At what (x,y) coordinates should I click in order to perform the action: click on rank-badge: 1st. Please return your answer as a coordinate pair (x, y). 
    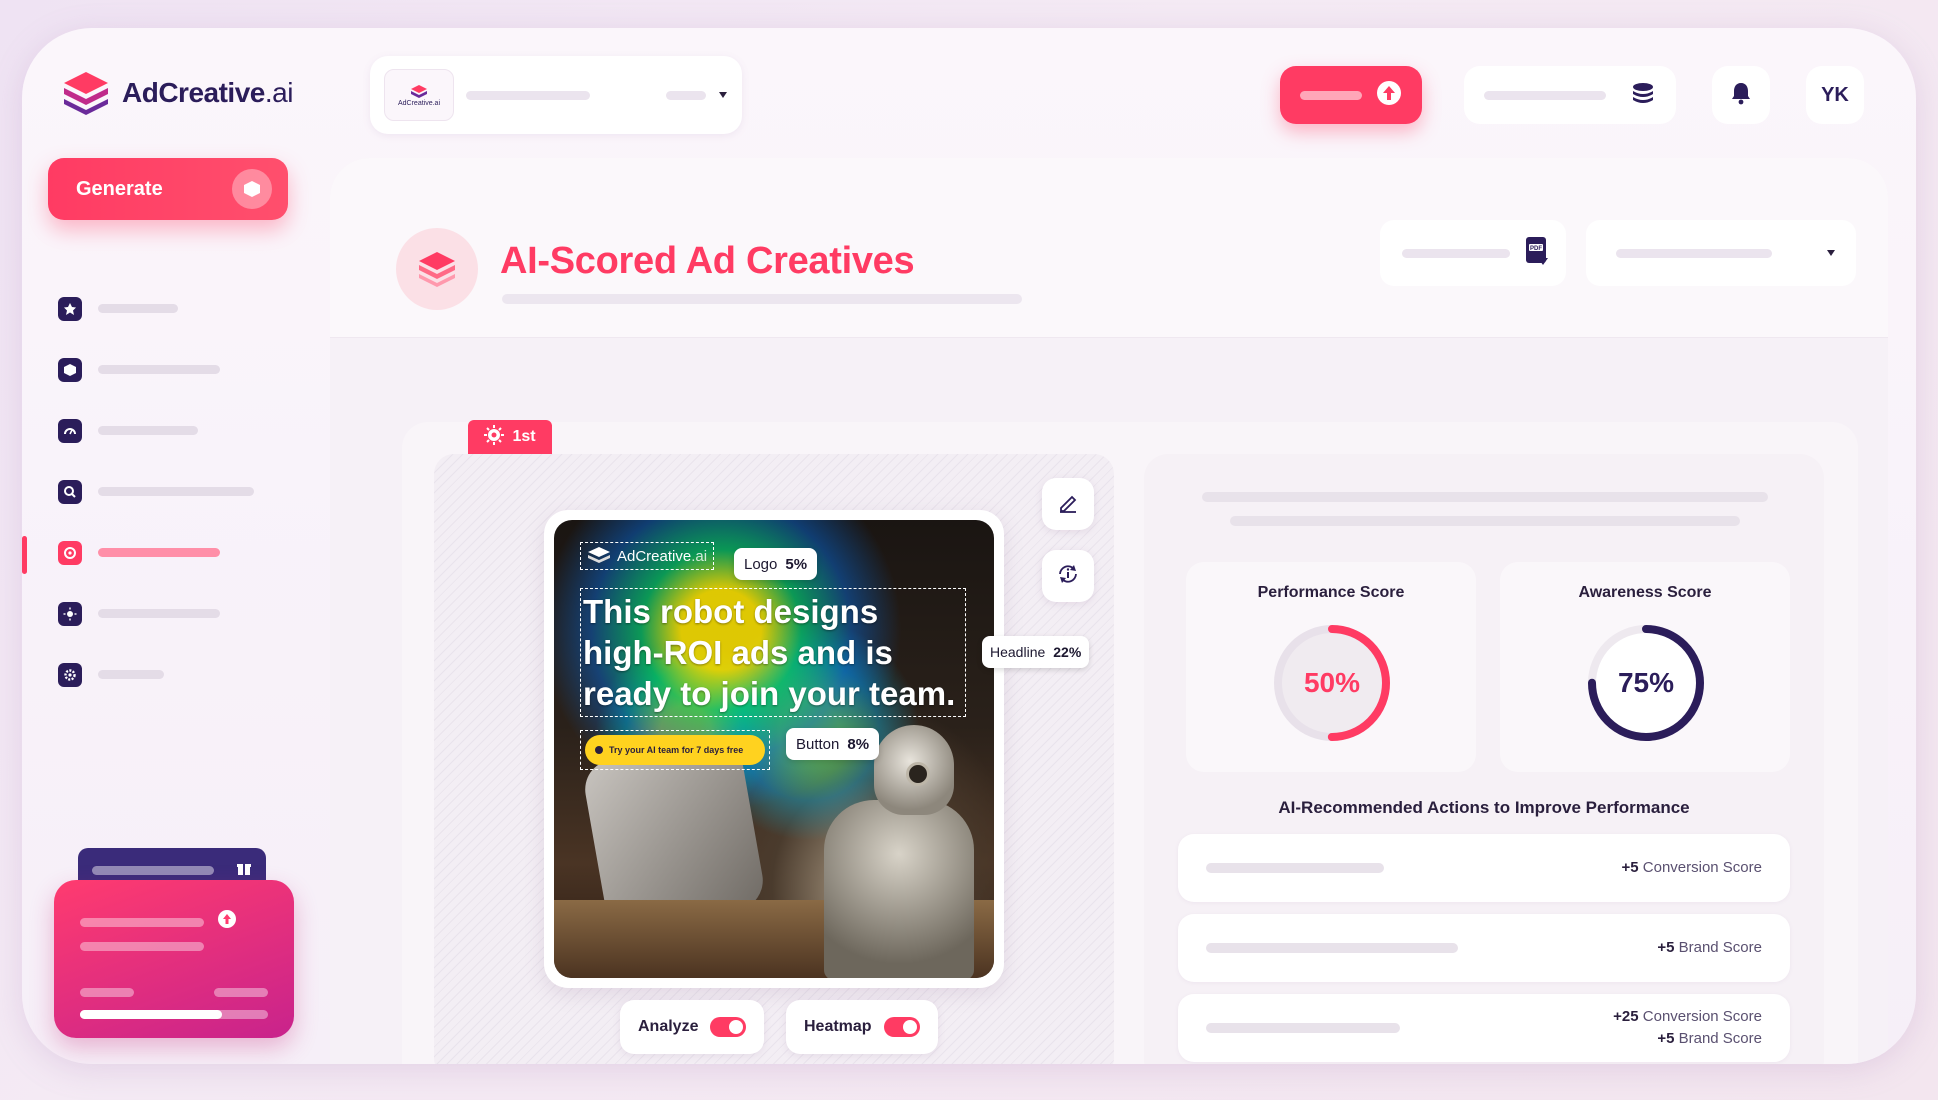
    Looking at the image, I should click on (510, 437).